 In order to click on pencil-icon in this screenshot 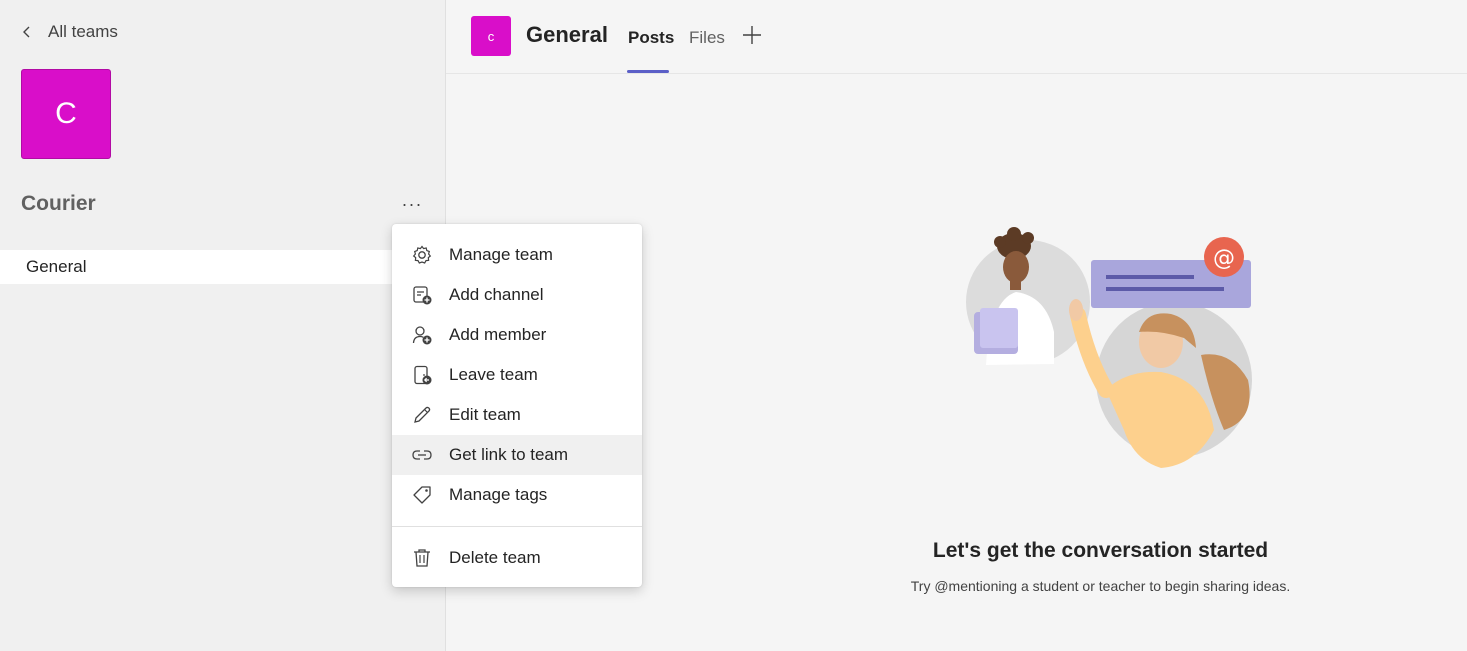, I will do `click(422, 415)`.